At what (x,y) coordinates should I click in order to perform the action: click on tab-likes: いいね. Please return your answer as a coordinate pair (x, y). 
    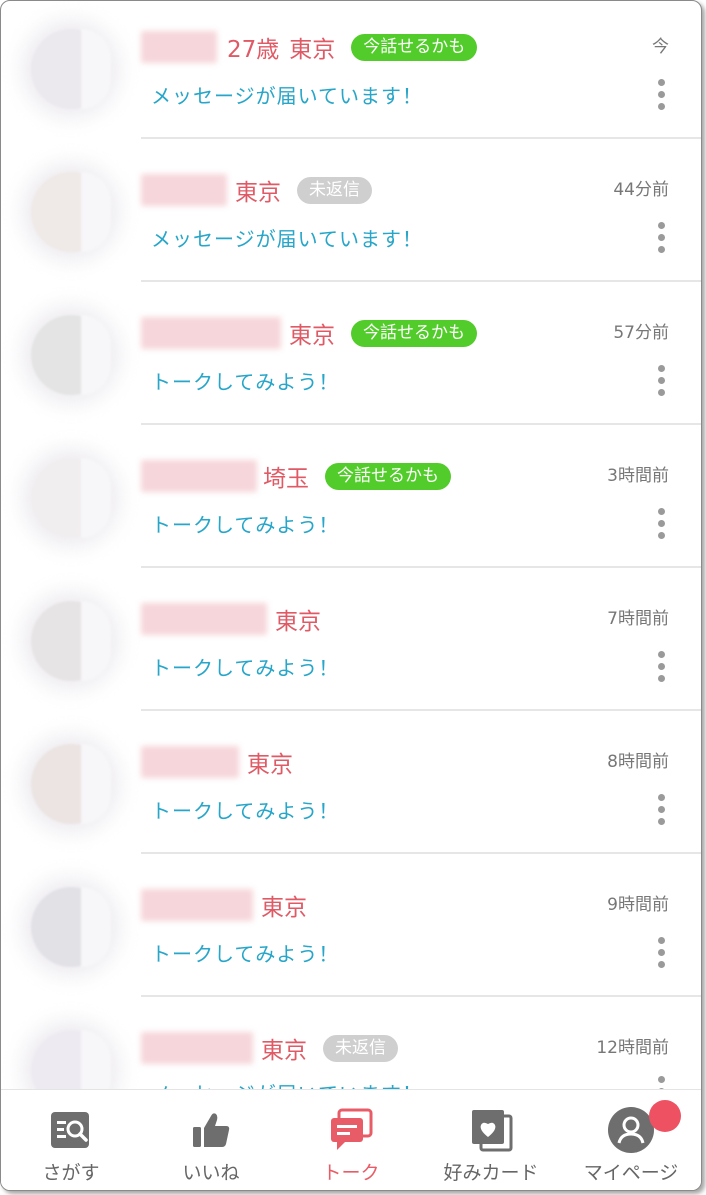
    Looking at the image, I should click on (211, 1140).